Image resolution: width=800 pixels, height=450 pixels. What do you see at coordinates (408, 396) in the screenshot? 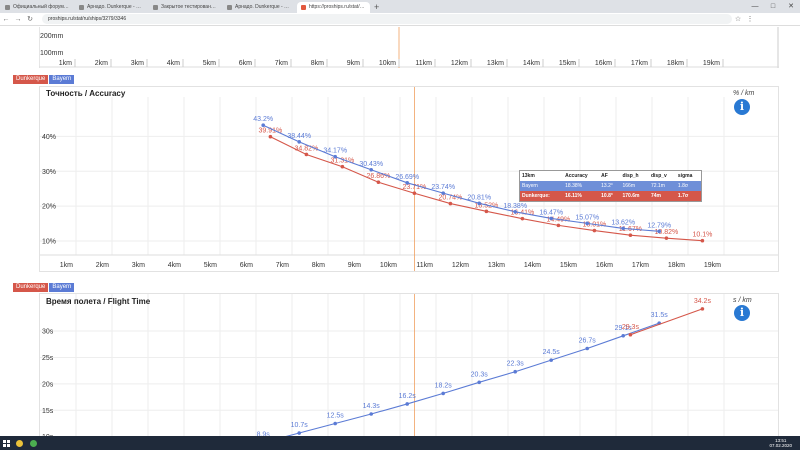
I see `data-label: 16.2s` at bounding box center [408, 396].